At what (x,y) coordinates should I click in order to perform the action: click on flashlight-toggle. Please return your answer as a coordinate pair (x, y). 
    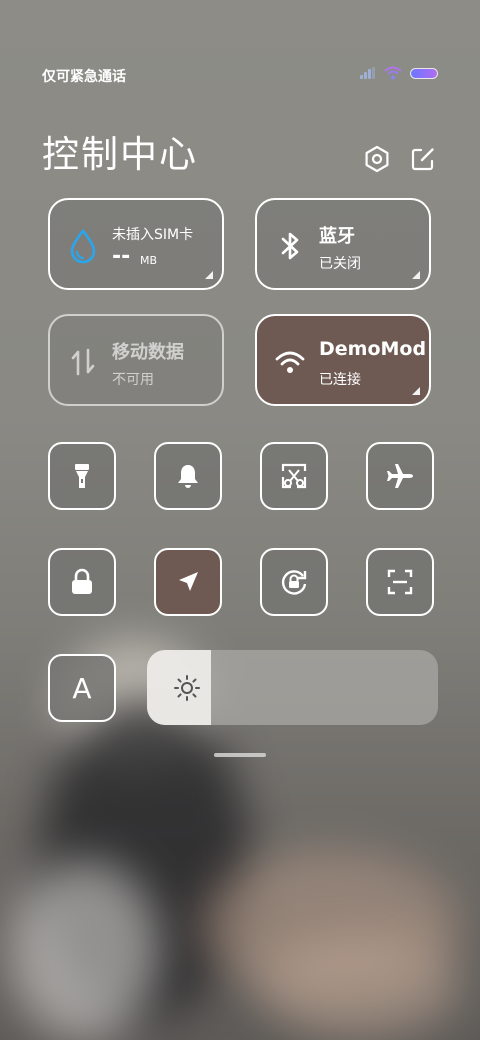
    Looking at the image, I should click on (82, 476).